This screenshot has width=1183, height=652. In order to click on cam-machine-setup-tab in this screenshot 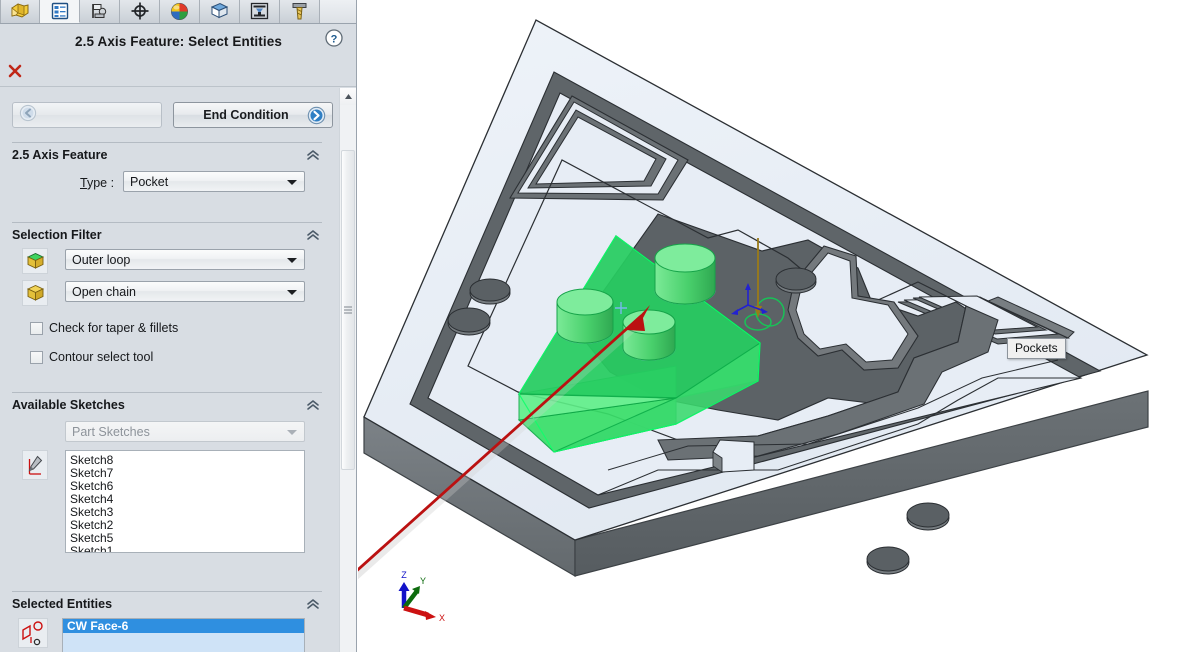, I will do `click(100, 11)`.